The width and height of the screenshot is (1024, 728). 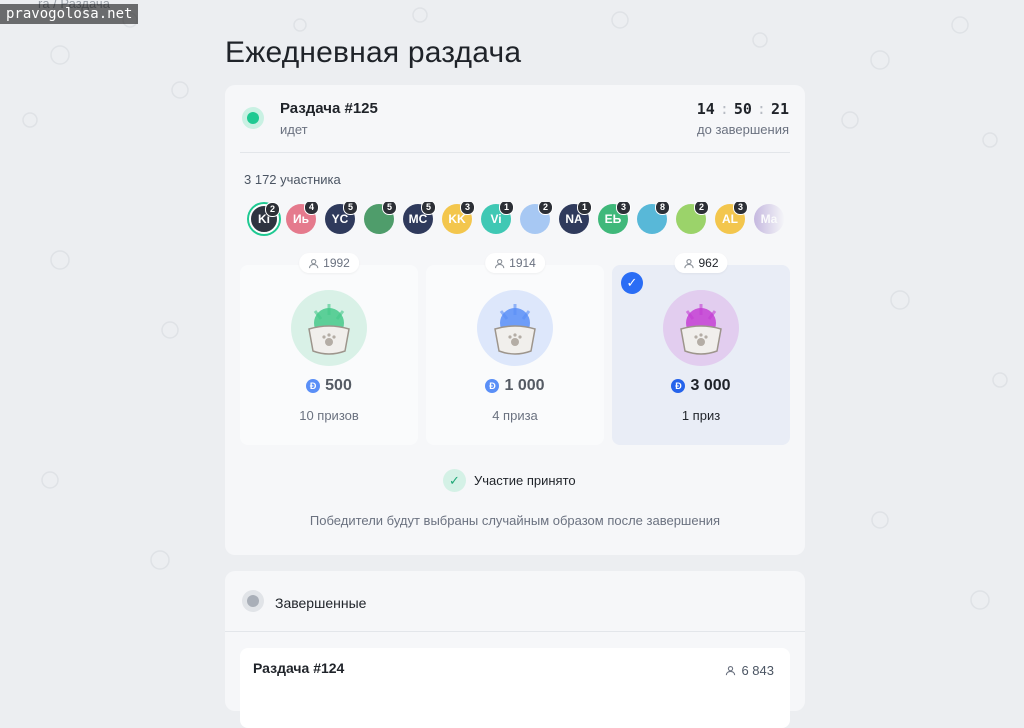 I want to click on tier-participants-count: 962, so click(x=708, y=263).